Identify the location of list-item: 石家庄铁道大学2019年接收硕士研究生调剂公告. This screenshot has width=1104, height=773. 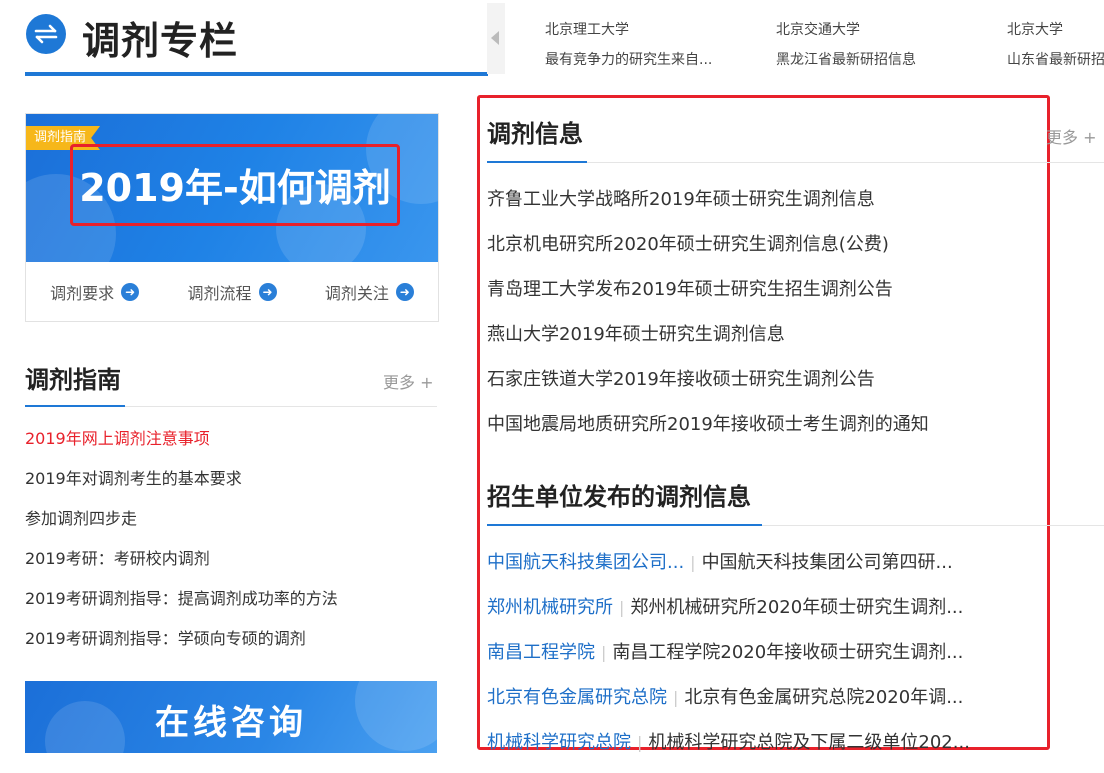
(708, 387).